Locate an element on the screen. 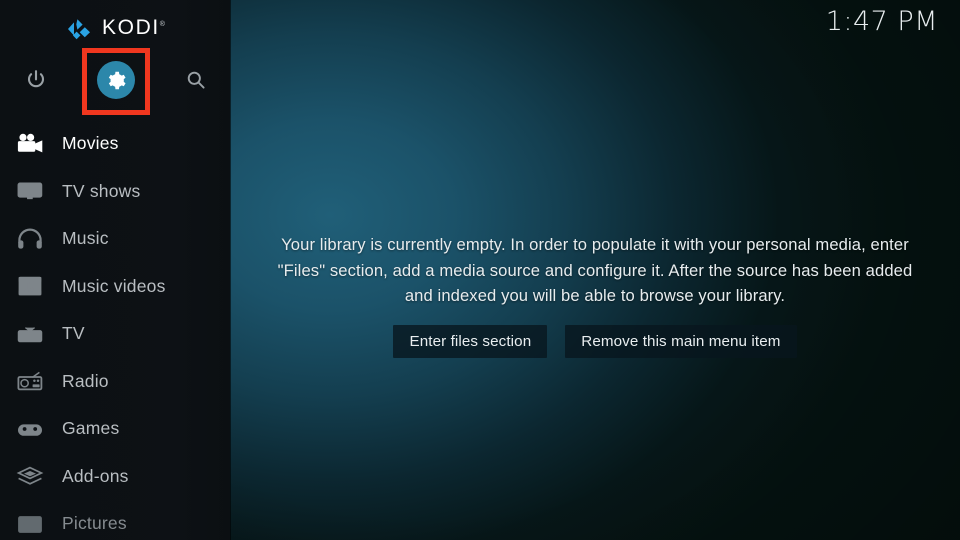 This screenshot has width=960, height=540. sidebar-item-label: Pictures is located at coordinates (94, 523).